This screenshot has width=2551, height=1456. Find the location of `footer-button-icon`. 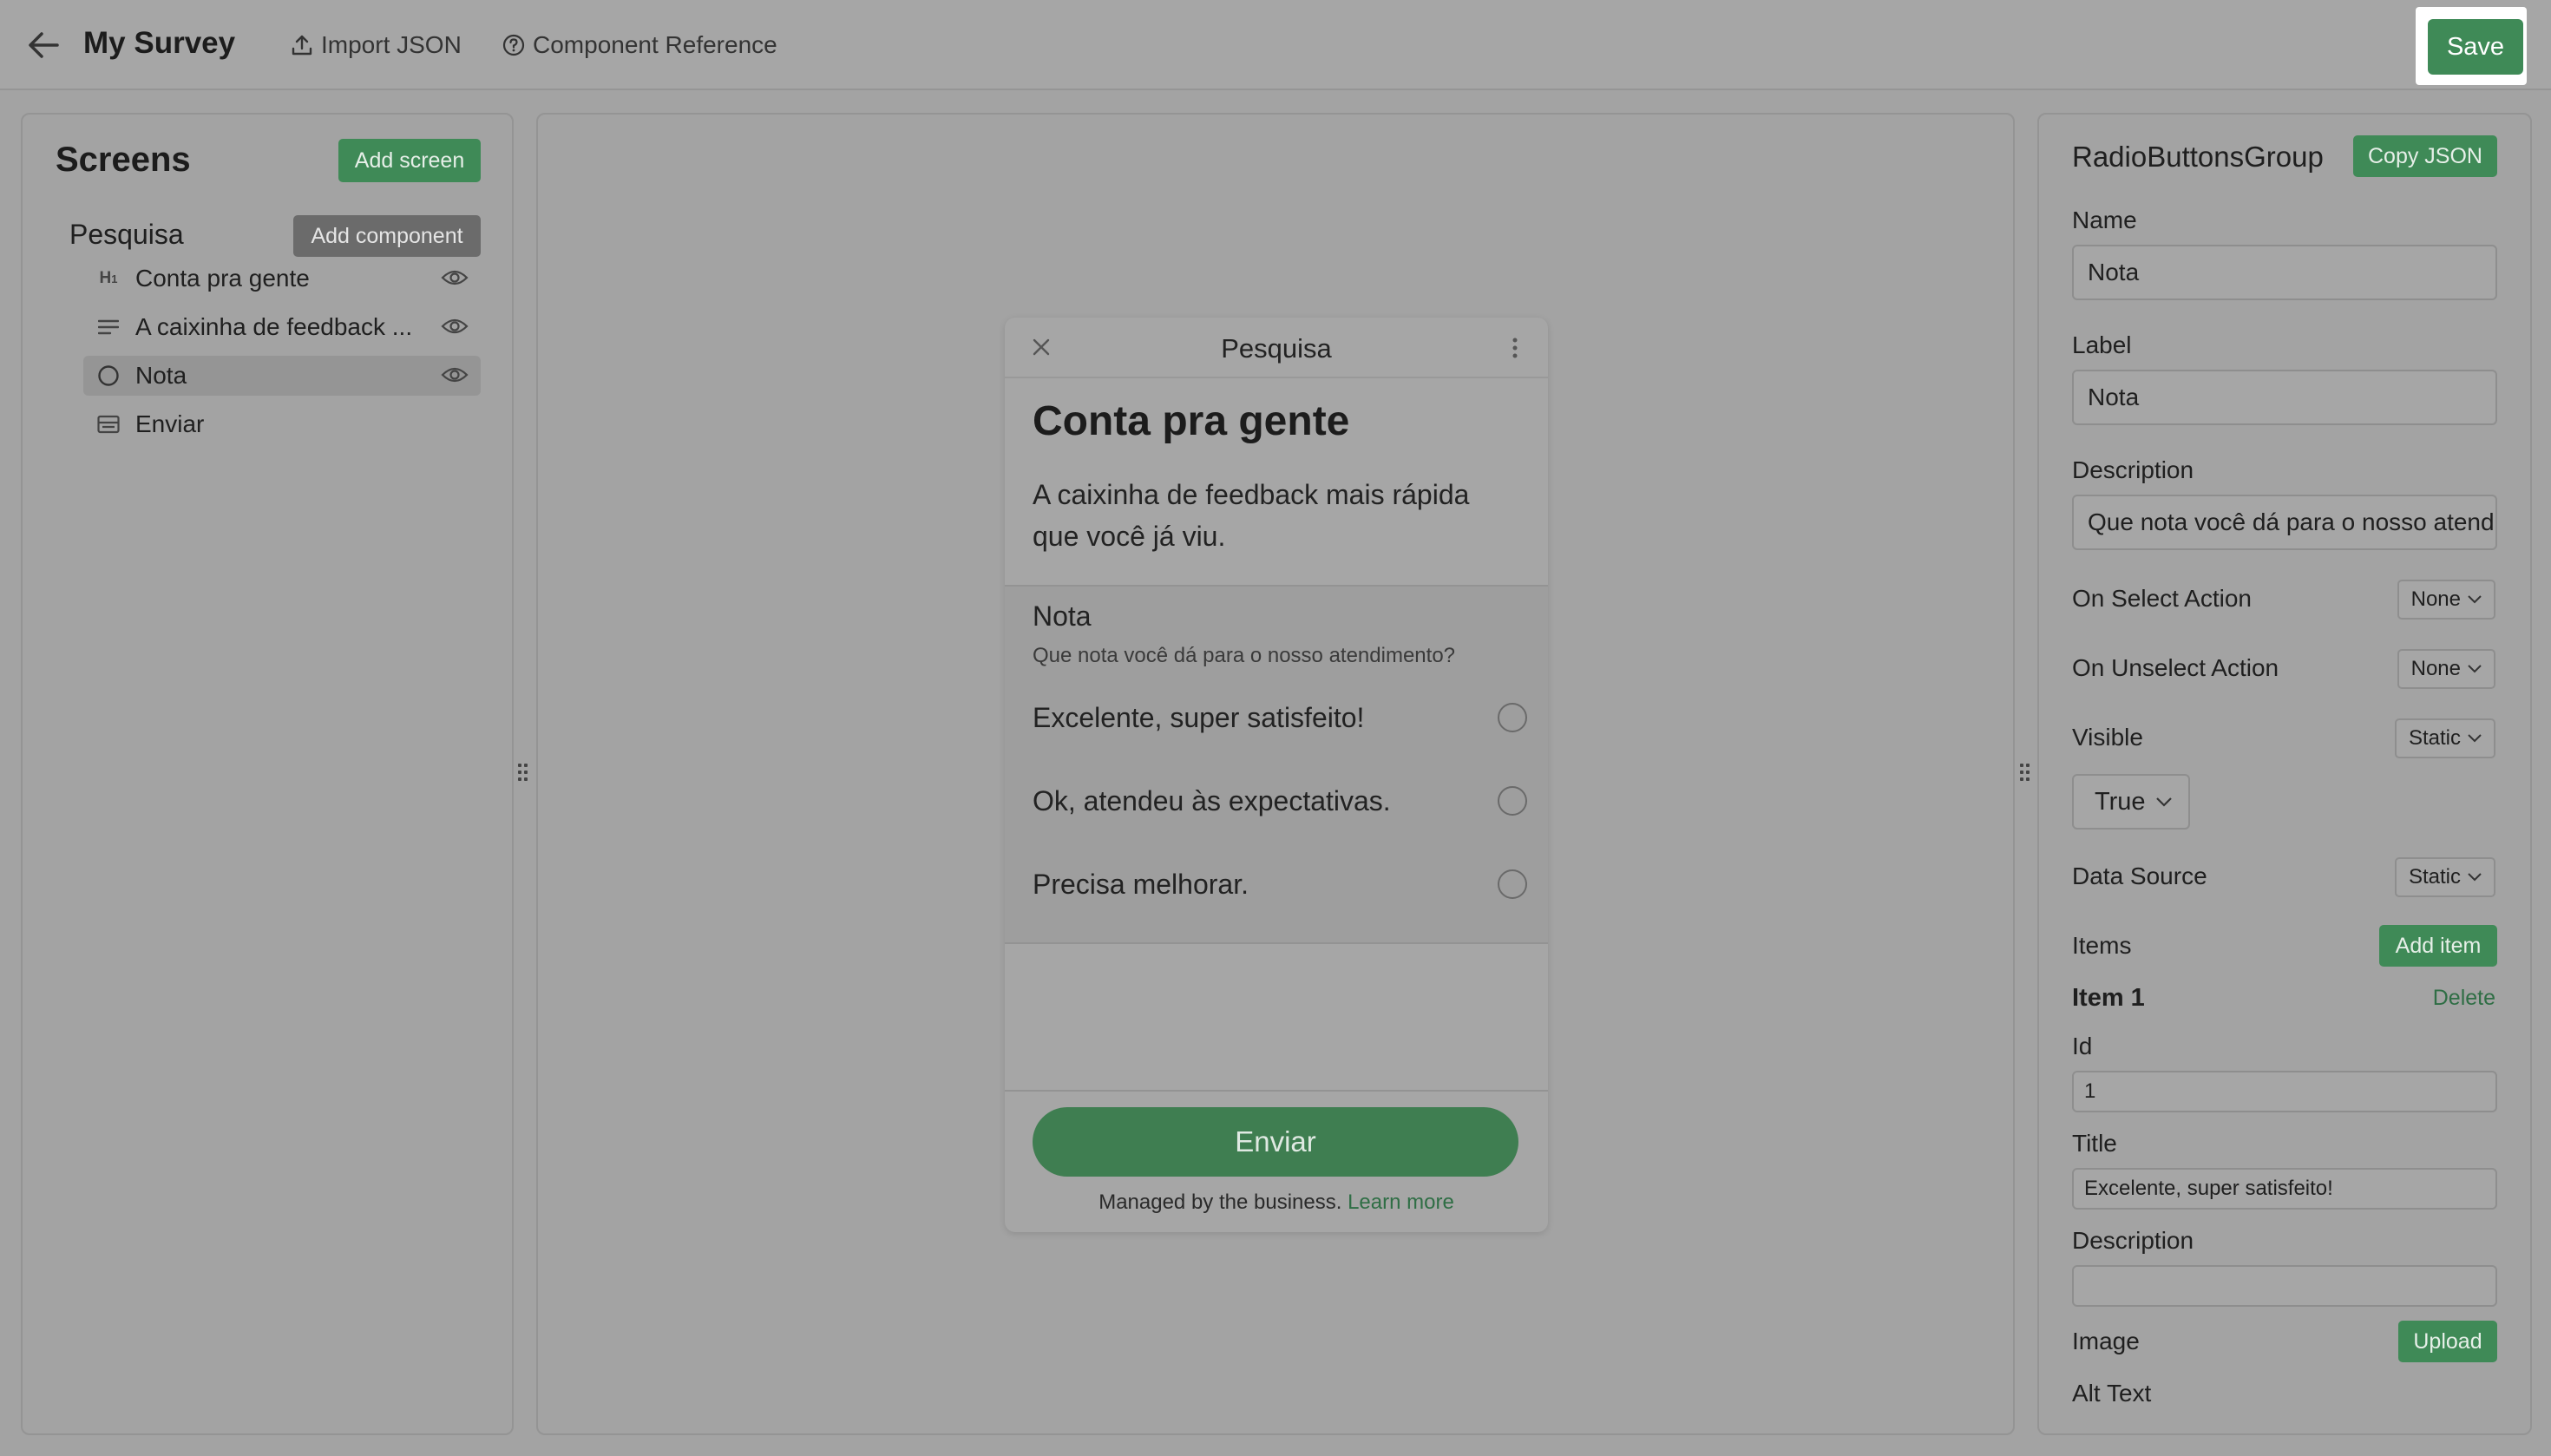

footer-button-icon is located at coordinates (108, 424).